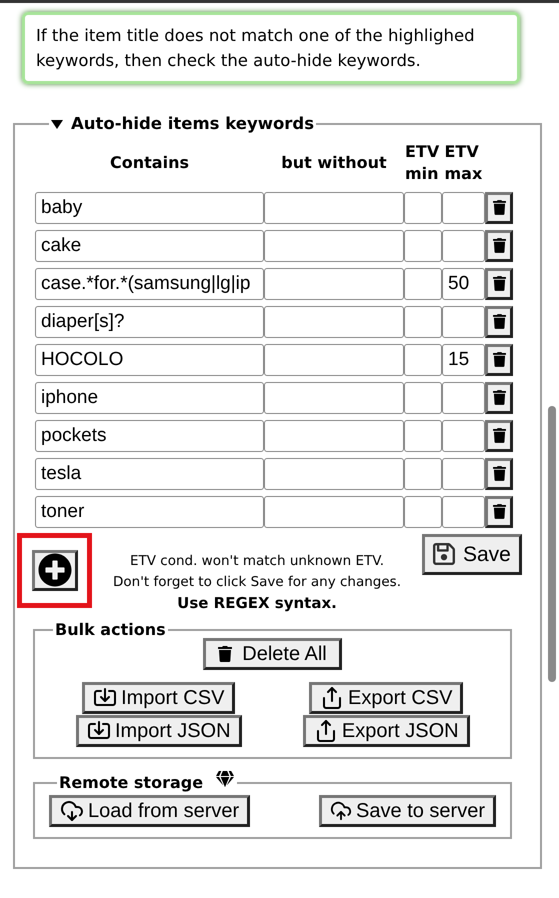  What do you see at coordinates (149, 246) in the screenshot?
I see `keyword-field: cake` at bounding box center [149, 246].